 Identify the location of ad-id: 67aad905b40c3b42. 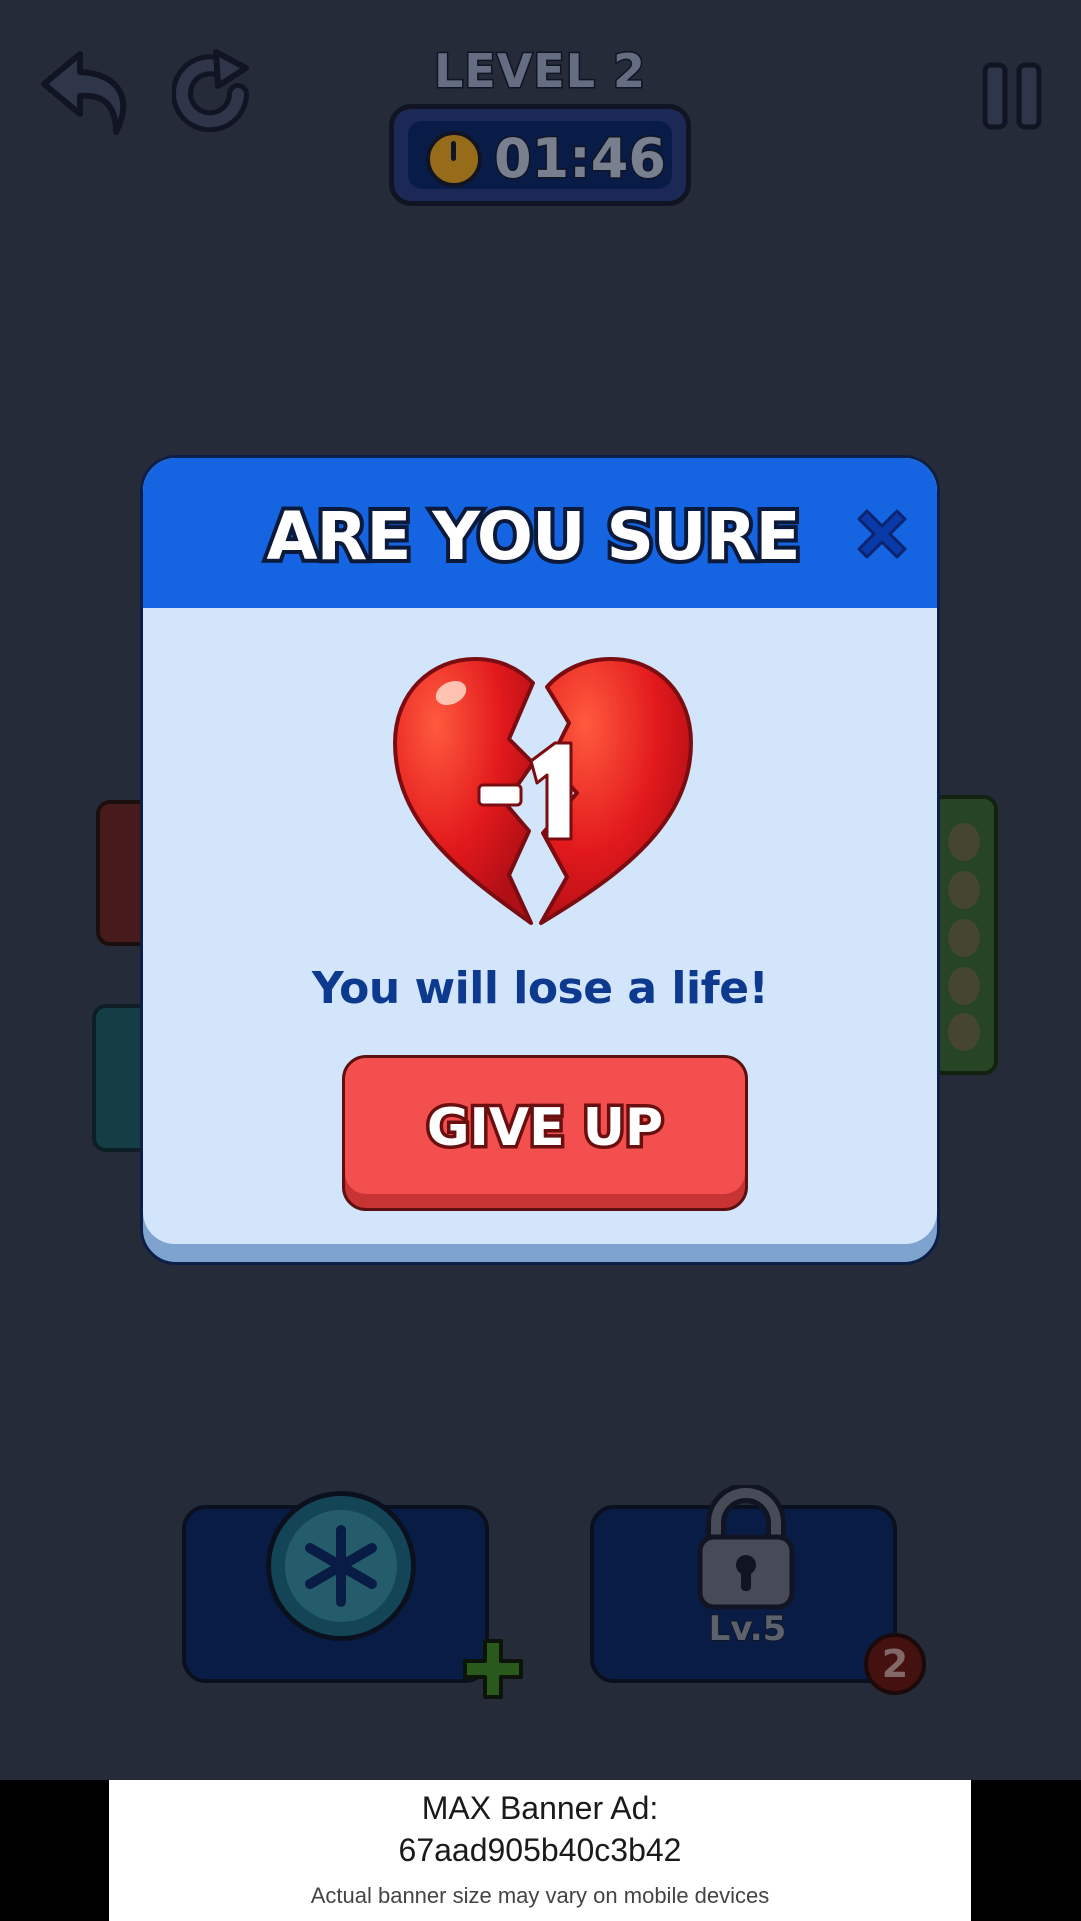
(540, 1850).